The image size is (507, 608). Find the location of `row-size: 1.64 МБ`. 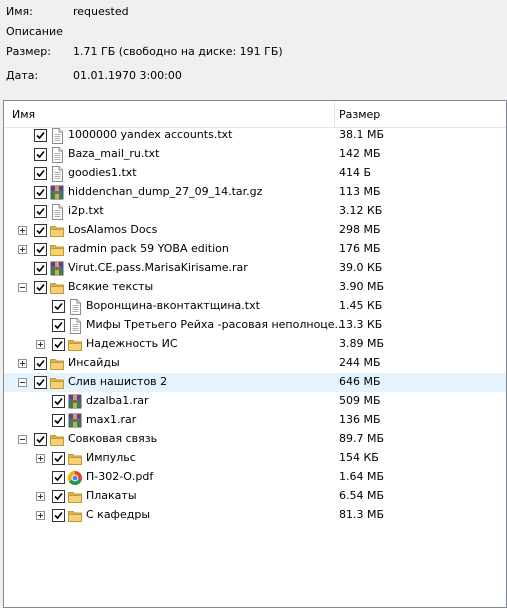

row-size: 1.64 МБ is located at coordinates (362, 476).